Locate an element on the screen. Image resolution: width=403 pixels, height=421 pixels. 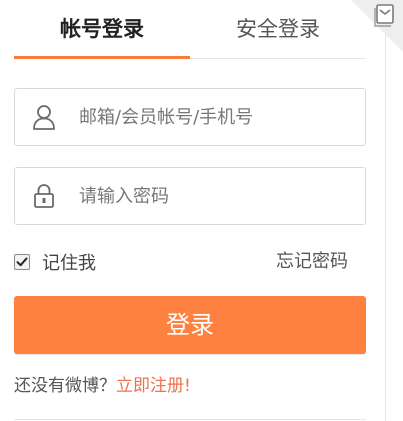
register-row: 还没有微博？立即注册! is located at coordinates (102, 386).